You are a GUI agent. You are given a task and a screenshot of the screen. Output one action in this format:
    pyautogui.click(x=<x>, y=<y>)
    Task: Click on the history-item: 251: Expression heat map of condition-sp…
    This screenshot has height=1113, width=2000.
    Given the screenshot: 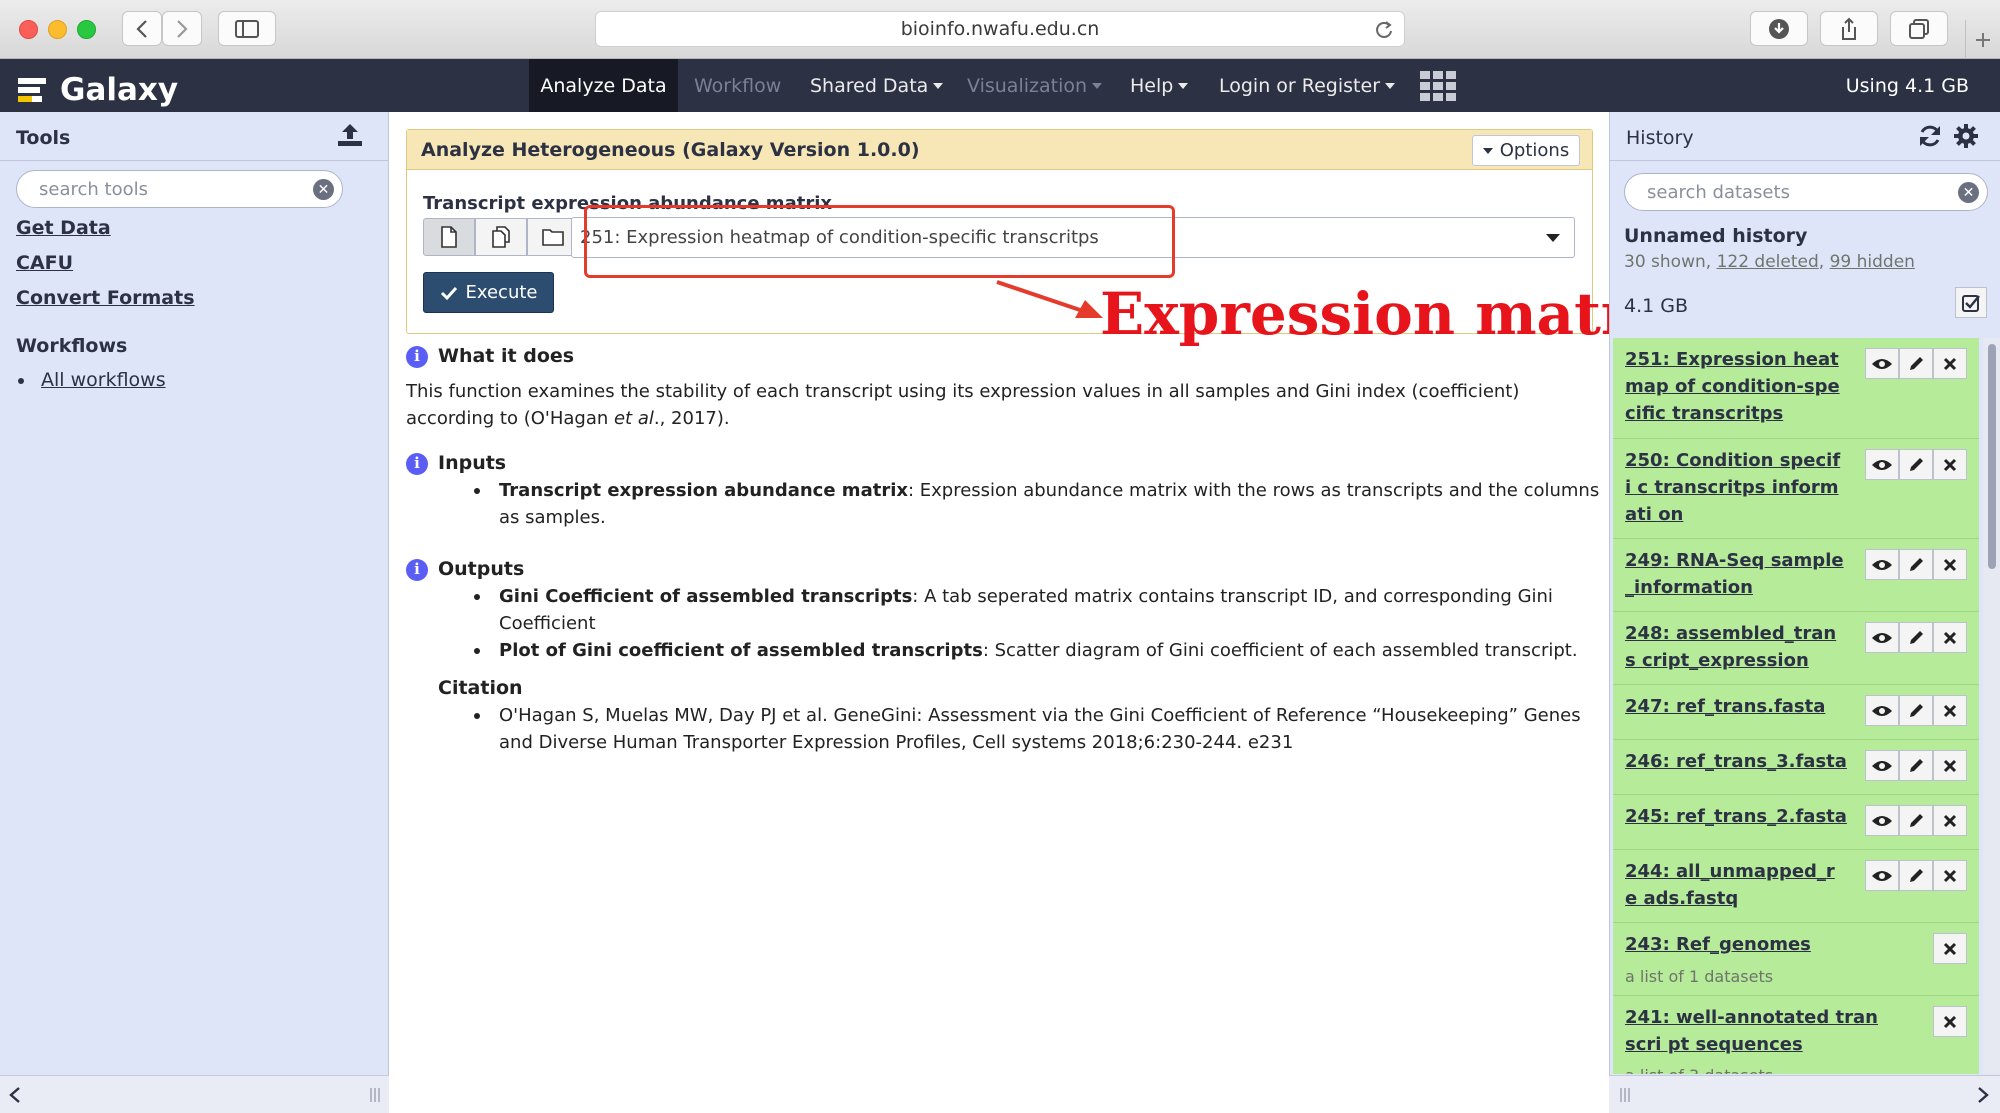 What is the action you would take?
    pyautogui.click(x=1796, y=388)
    